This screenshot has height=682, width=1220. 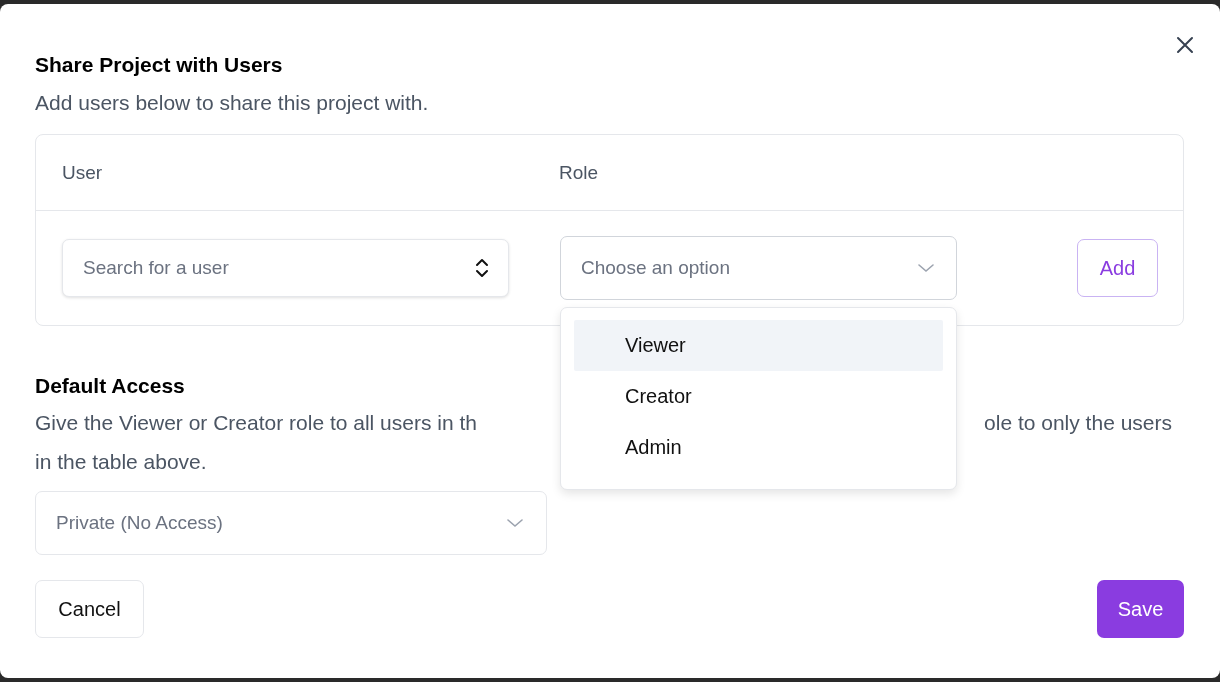 I want to click on dialog-subtitle: Add users below to share this project with., so click(x=232, y=103).